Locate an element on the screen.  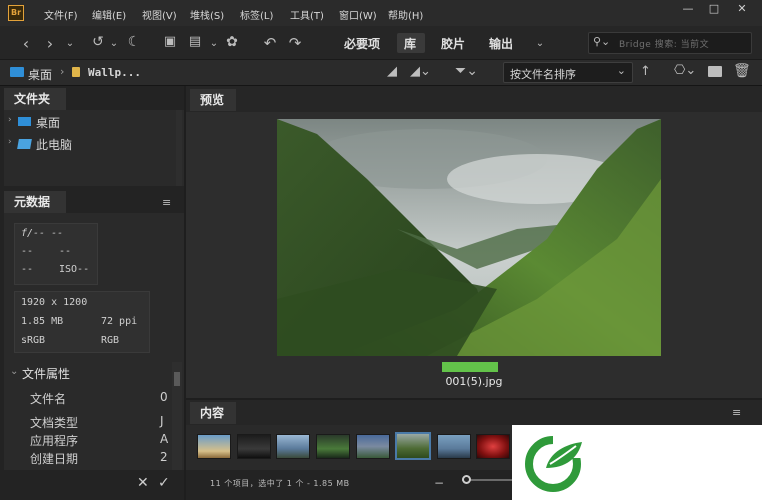
content-panel-menu-icon: ≡ is located at coordinates (736, 412).